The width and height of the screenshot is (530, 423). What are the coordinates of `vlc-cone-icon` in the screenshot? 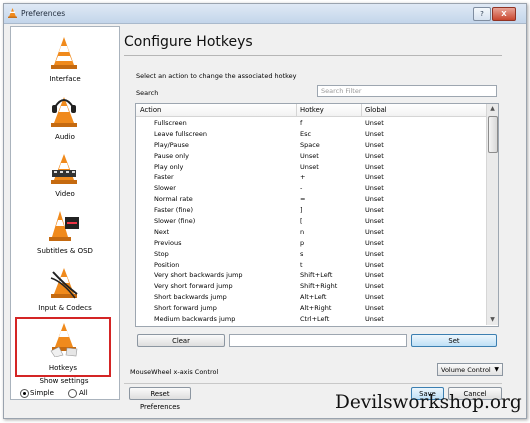 It's located at (12, 13).